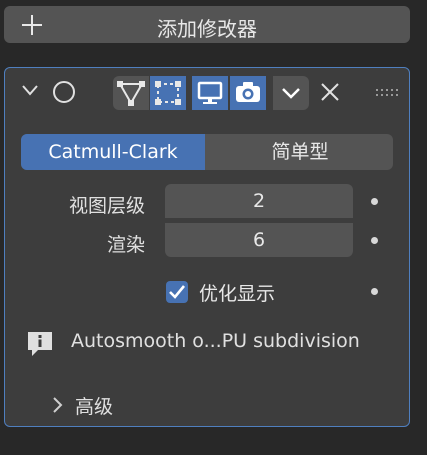 The image size is (427, 455). I want to click on levels-viewport-label: 视图层级, so click(106, 206).